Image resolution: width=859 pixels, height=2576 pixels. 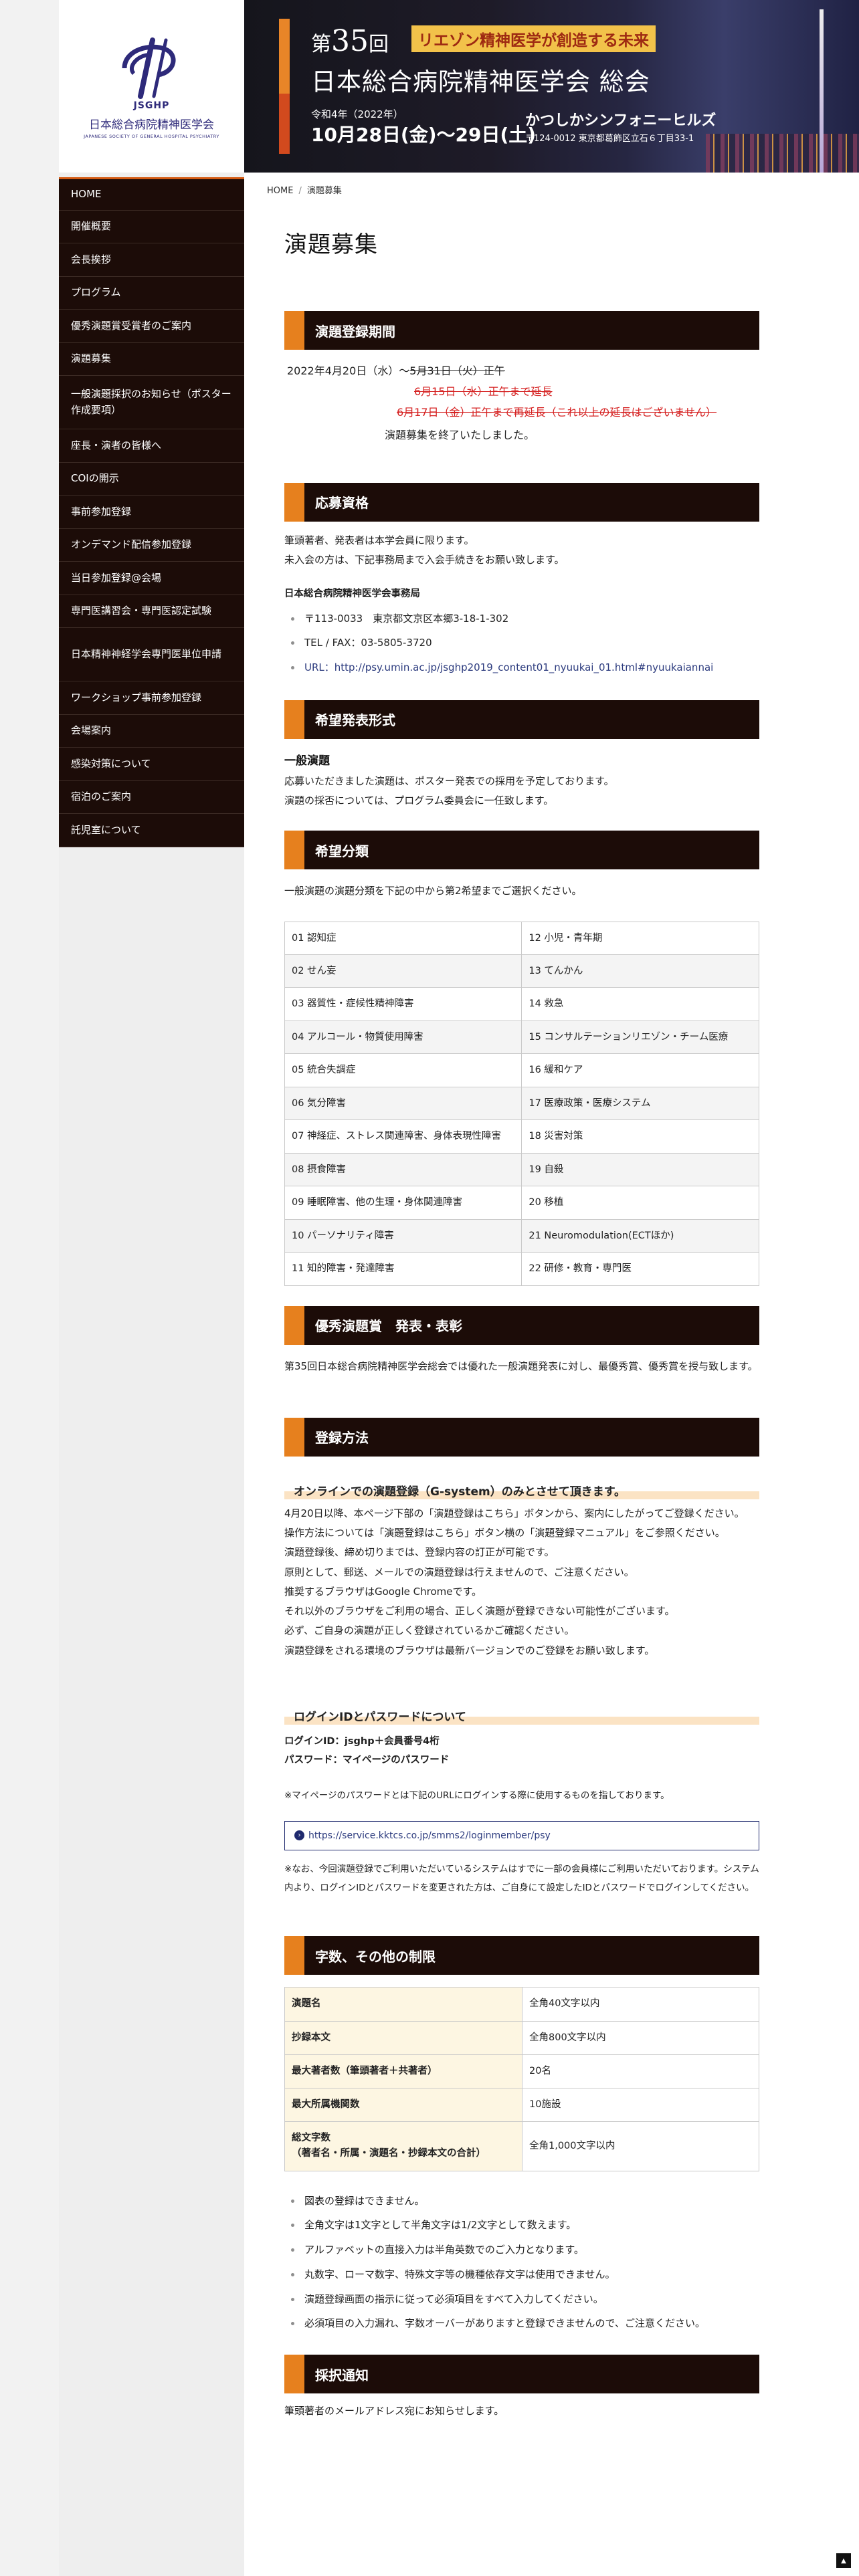 What do you see at coordinates (151, 512) in the screenshot?
I see `nav-pre-registration: 事前参加登録` at bounding box center [151, 512].